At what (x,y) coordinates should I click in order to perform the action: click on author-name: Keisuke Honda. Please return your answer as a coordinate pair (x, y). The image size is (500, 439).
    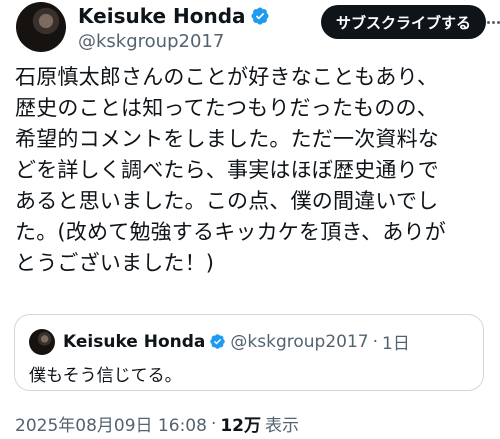
    Looking at the image, I should click on (162, 16).